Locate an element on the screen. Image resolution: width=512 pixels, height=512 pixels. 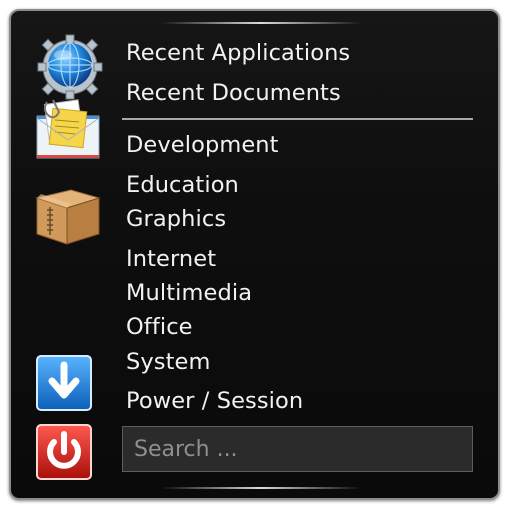
menu-item-development: Development is located at coordinates (202, 145).